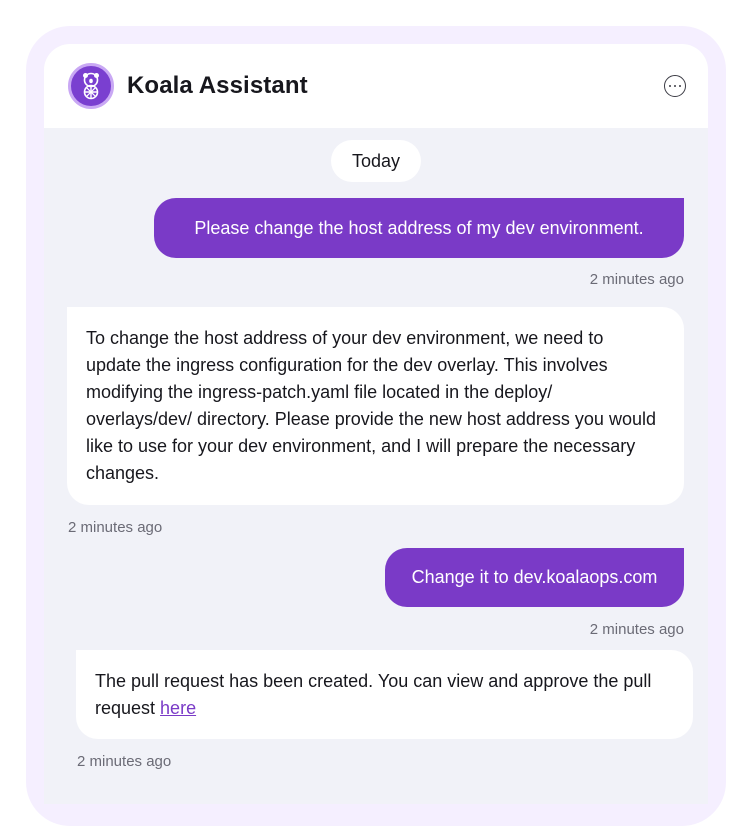  Describe the element at coordinates (217, 85) in the screenshot. I see `chat-title: Koala Assistant` at that location.